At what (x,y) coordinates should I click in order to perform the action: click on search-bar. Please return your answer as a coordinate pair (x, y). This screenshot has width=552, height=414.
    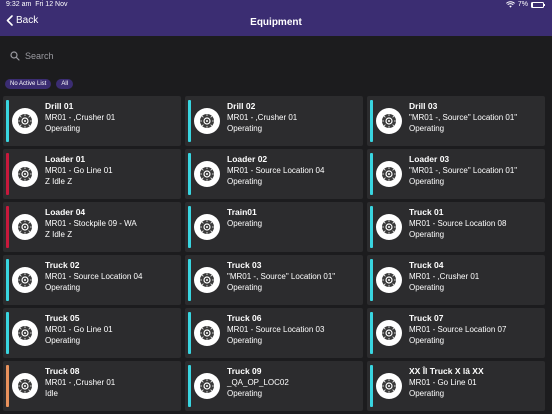
    Looking at the image, I should click on (276, 56).